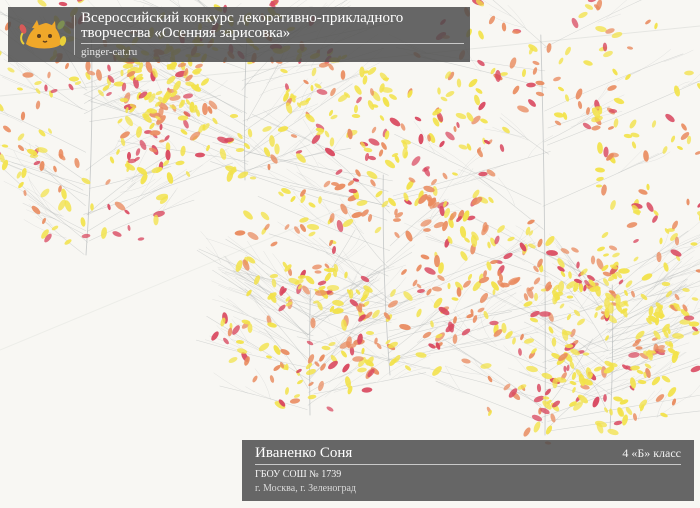  What do you see at coordinates (468, 464) in the screenshot?
I see `author-rule` at bounding box center [468, 464].